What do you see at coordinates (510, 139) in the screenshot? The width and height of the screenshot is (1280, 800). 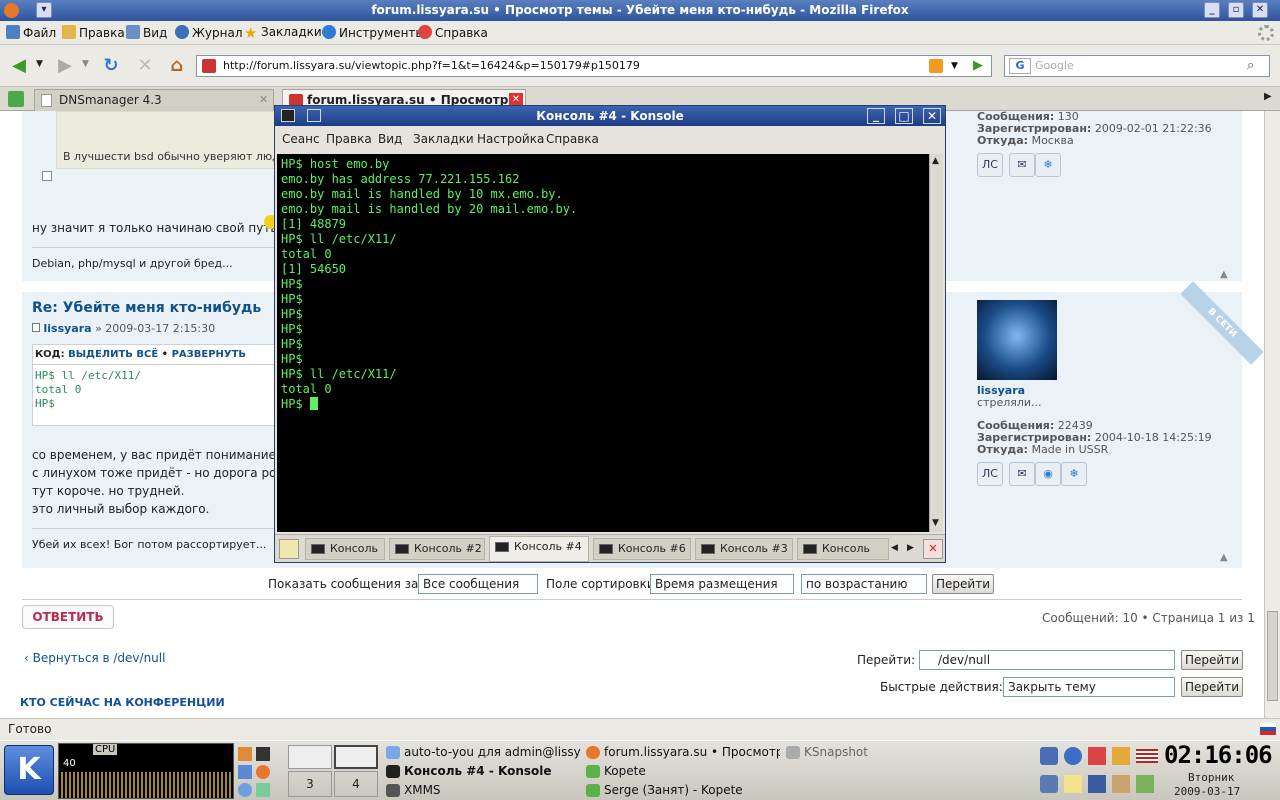 I see `konsole-menu-settings: Настройка` at bounding box center [510, 139].